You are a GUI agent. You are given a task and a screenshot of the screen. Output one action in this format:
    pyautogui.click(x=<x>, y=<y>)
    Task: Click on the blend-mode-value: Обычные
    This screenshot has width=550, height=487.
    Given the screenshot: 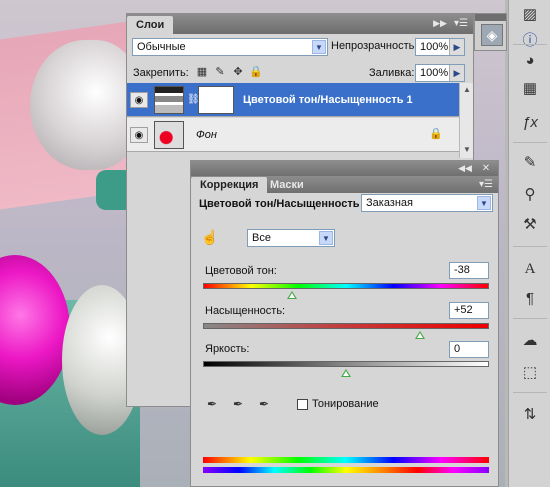 What is the action you would take?
    pyautogui.click(x=161, y=47)
    